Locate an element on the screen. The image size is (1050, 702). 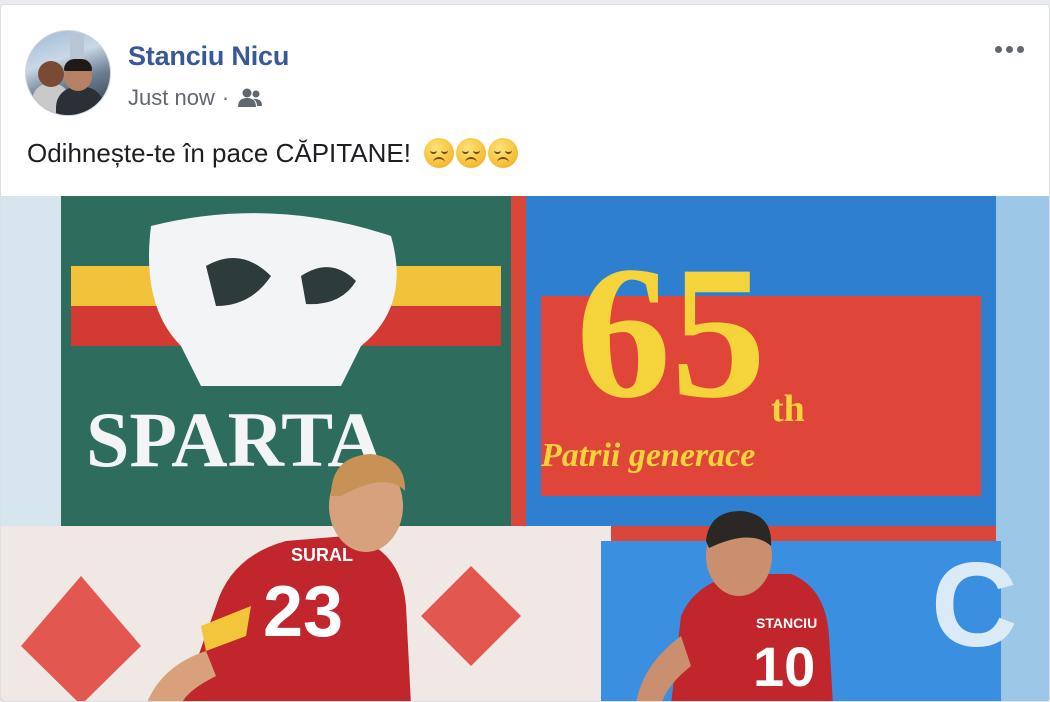
avatar-person-head is located at coordinates (51, 74).